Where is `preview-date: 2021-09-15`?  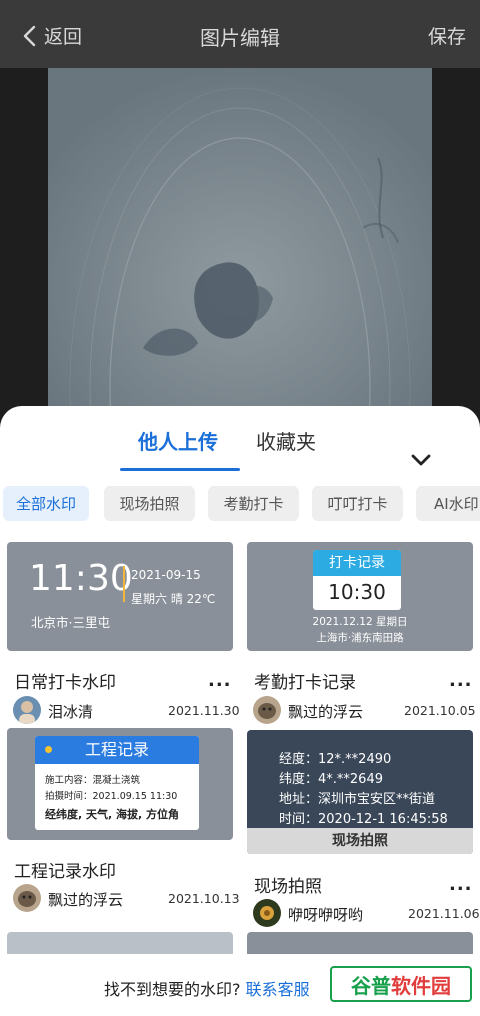 preview-date: 2021-09-15 is located at coordinates (166, 575).